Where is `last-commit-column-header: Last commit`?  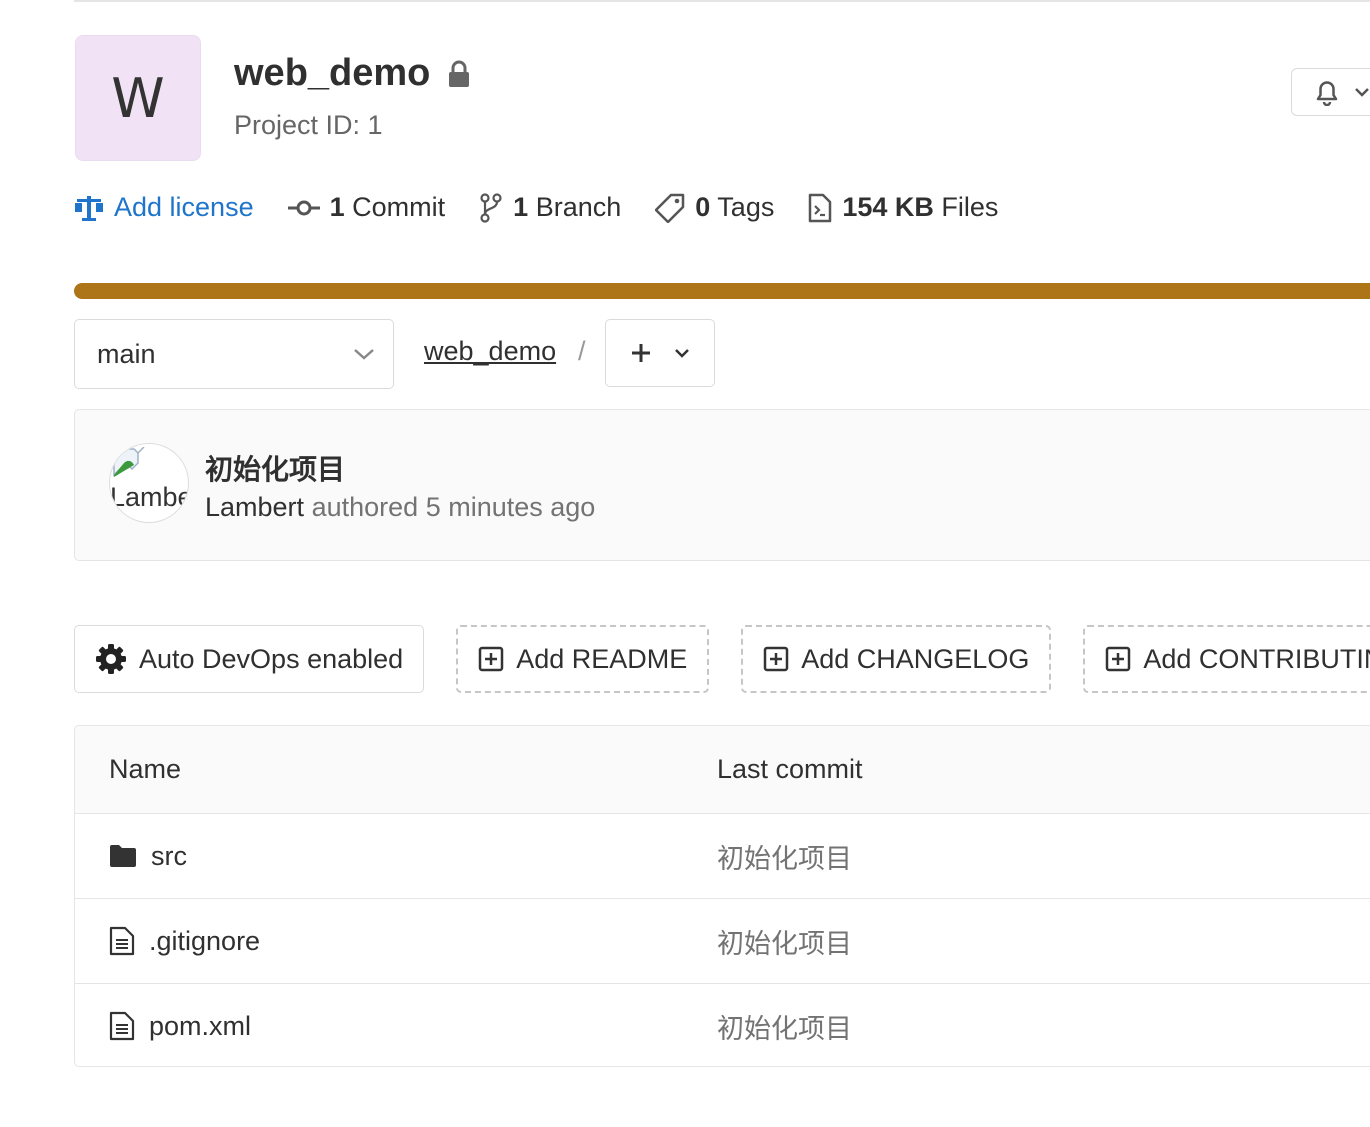
last-commit-column-header: Last commit is located at coordinates (790, 769).